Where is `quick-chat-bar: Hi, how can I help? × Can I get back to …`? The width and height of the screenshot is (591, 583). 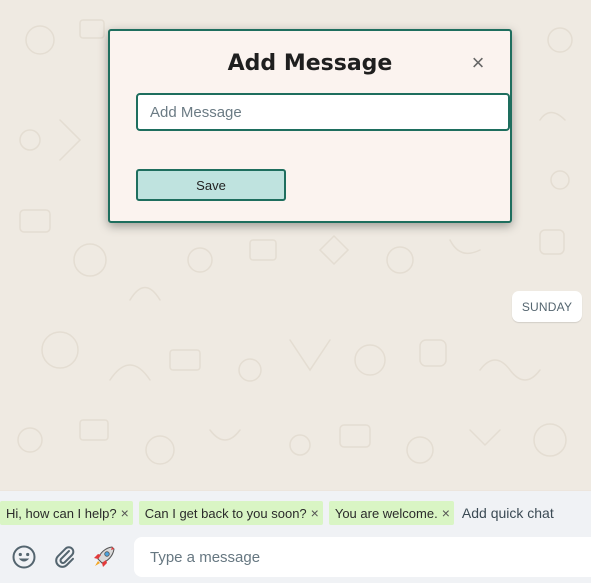 quick-chat-bar: Hi, how can I help? × Can I get back to … is located at coordinates (295, 513).